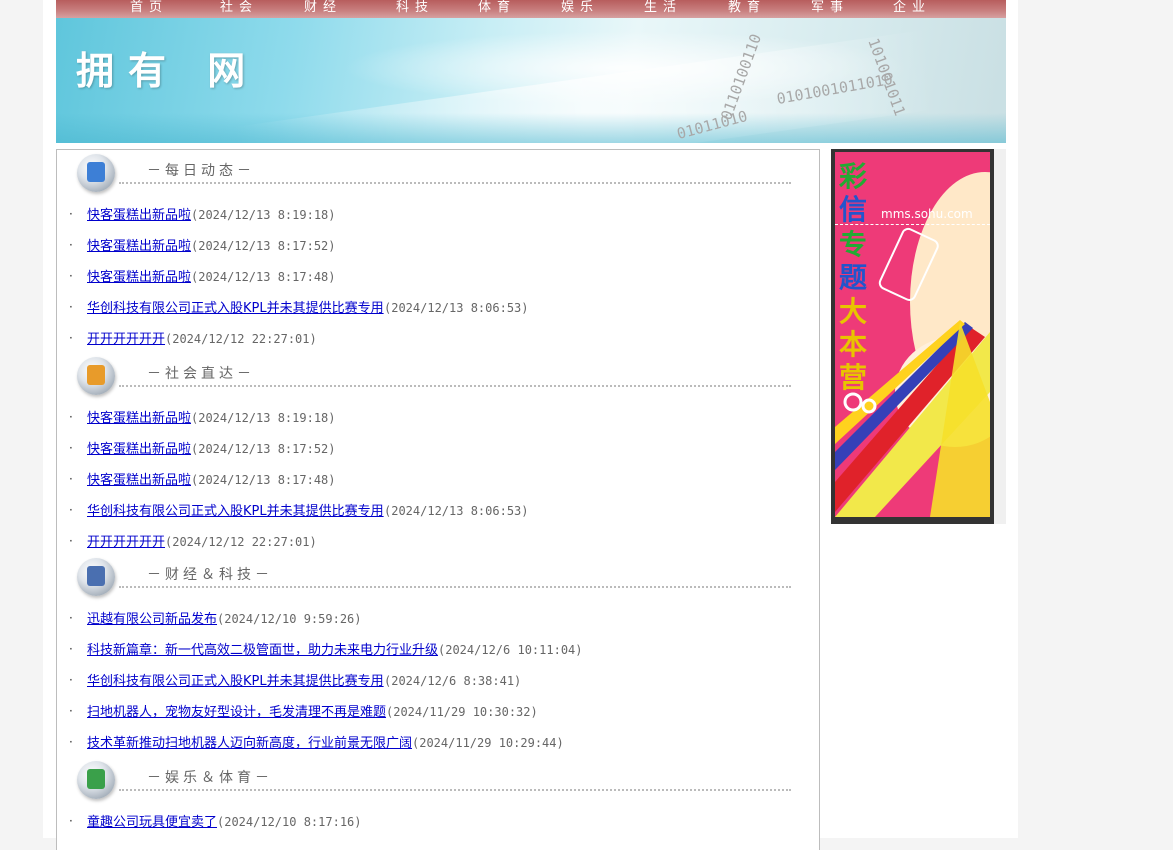 The height and width of the screenshot is (850, 1173). I want to click on list-item: · 快客蛋糕出新品啦 (2024/12/13 8:19:18), so click(438, 215).